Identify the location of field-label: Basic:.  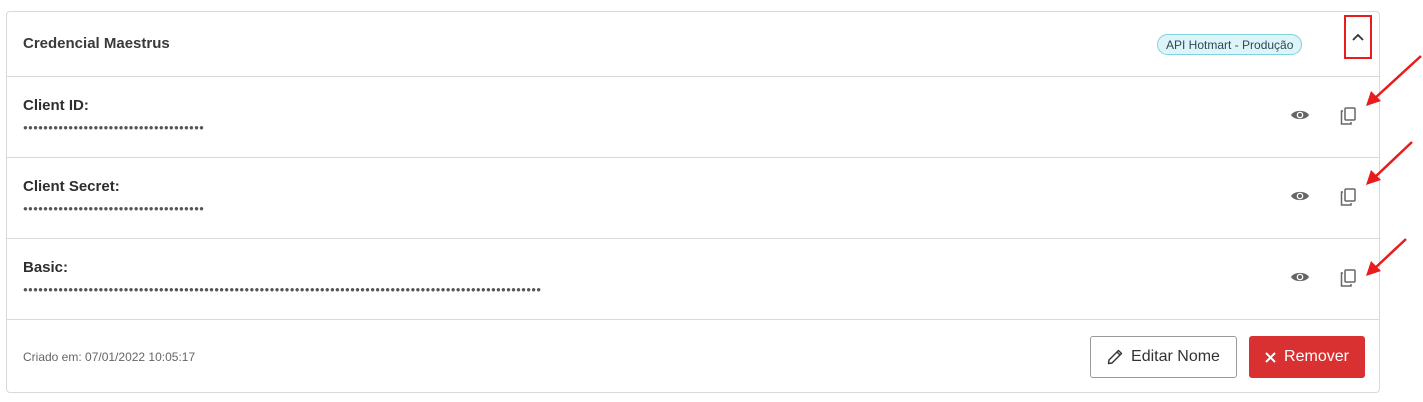
(46, 267).